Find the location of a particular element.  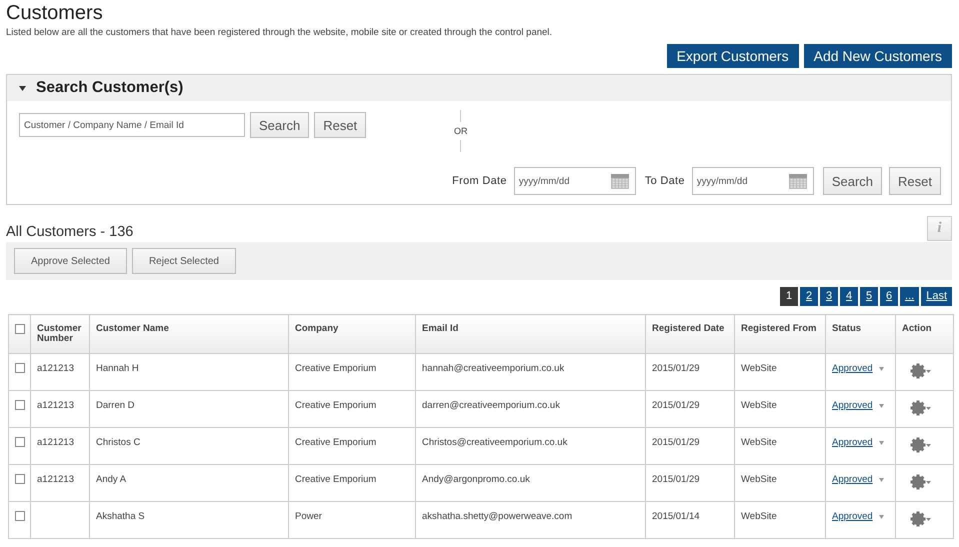

table-cell: 2015/01/14 is located at coordinates (690, 520).